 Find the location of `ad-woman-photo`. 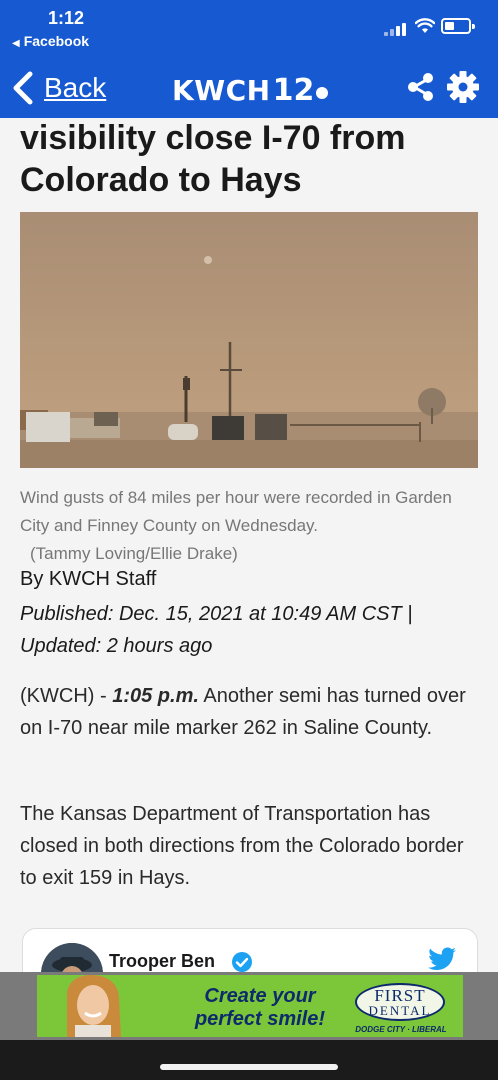

ad-woman-photo is located at coordinates (92, 1006).